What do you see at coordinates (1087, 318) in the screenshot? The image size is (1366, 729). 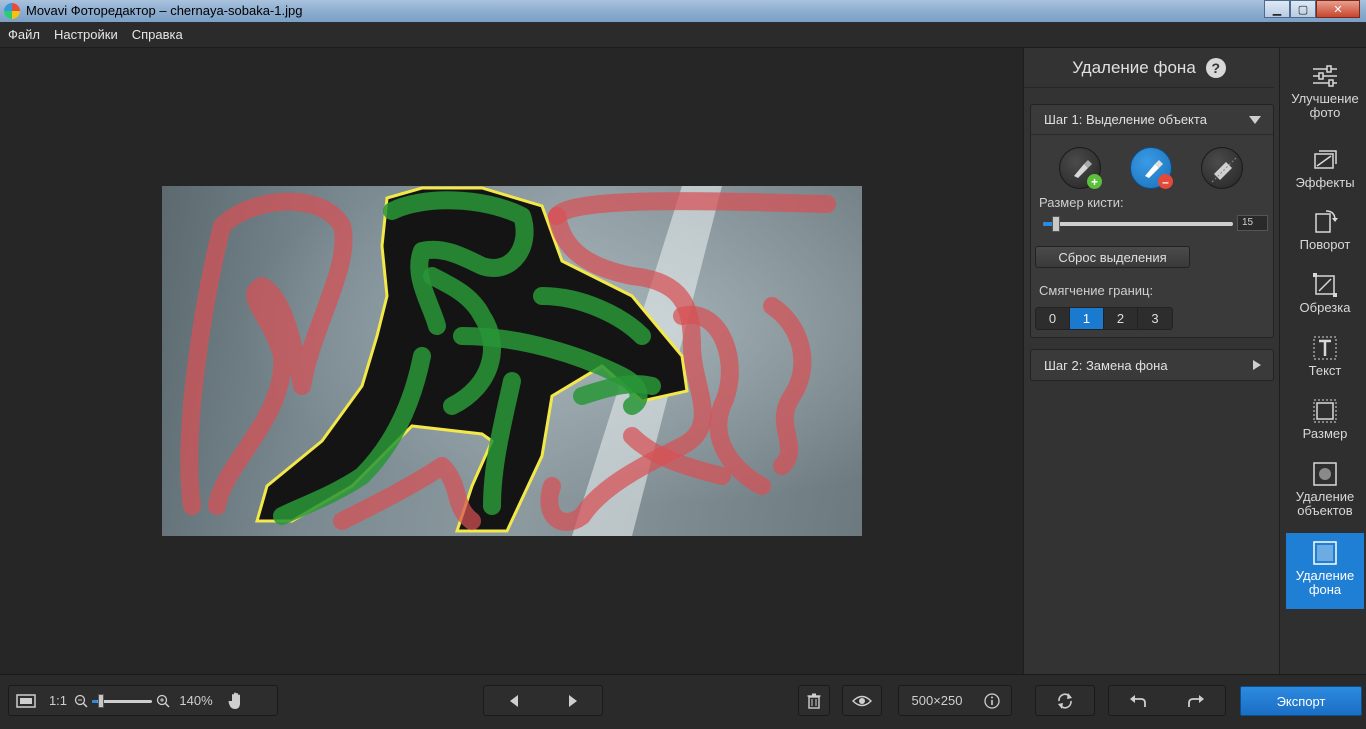 I see `smoothing-option-1: 1` at bounding box center [1087, 318].